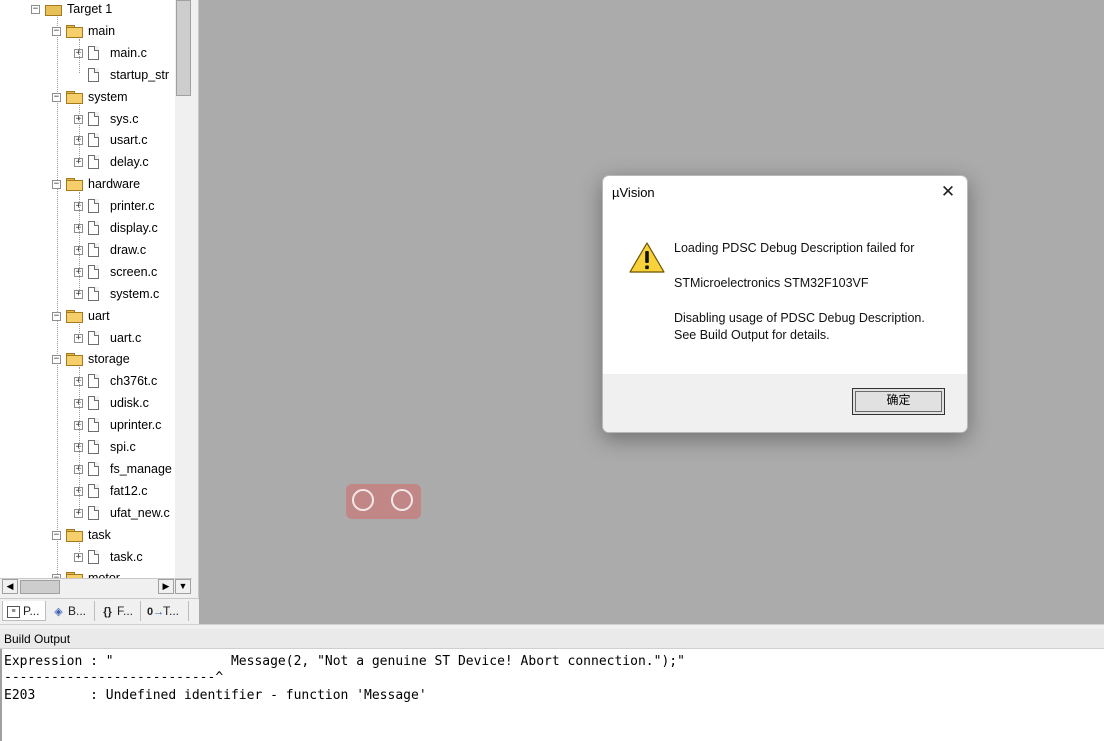  What do you see at coordinates (87, 535) in the screenshot?
I see `tree-group-item: − task` at bounding box center [87, 535].